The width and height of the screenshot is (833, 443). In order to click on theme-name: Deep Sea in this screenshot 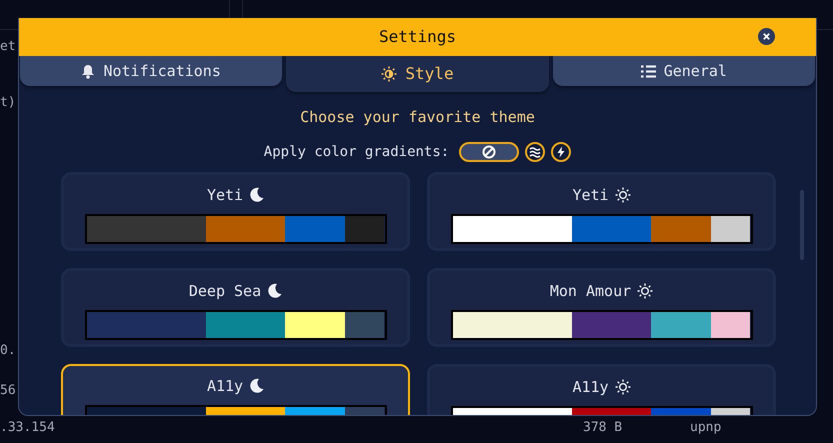, I will do `click(225, 291)`.